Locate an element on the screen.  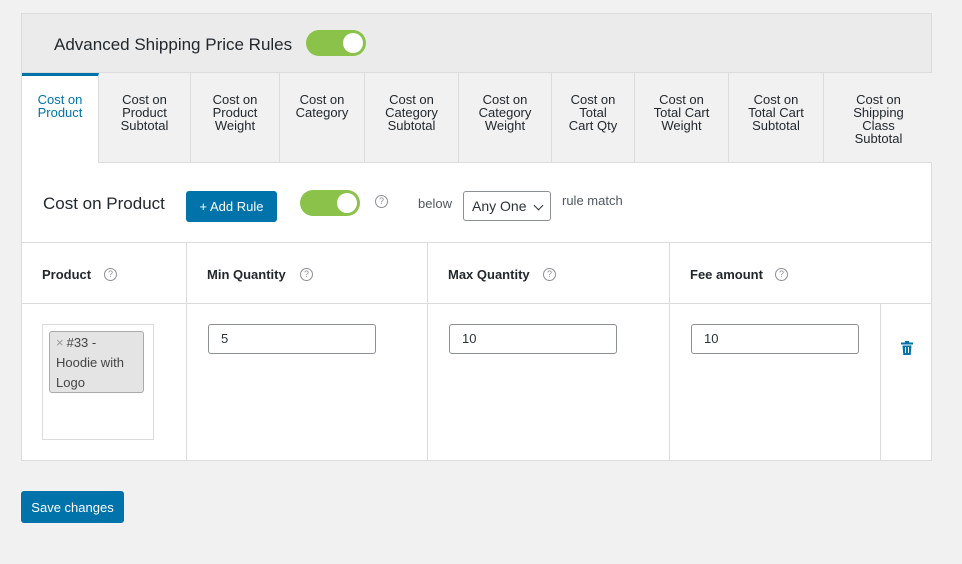
tab-cost-on-product-subtotal: Cost on Product Subtotal is located at coordinates (145, 117).